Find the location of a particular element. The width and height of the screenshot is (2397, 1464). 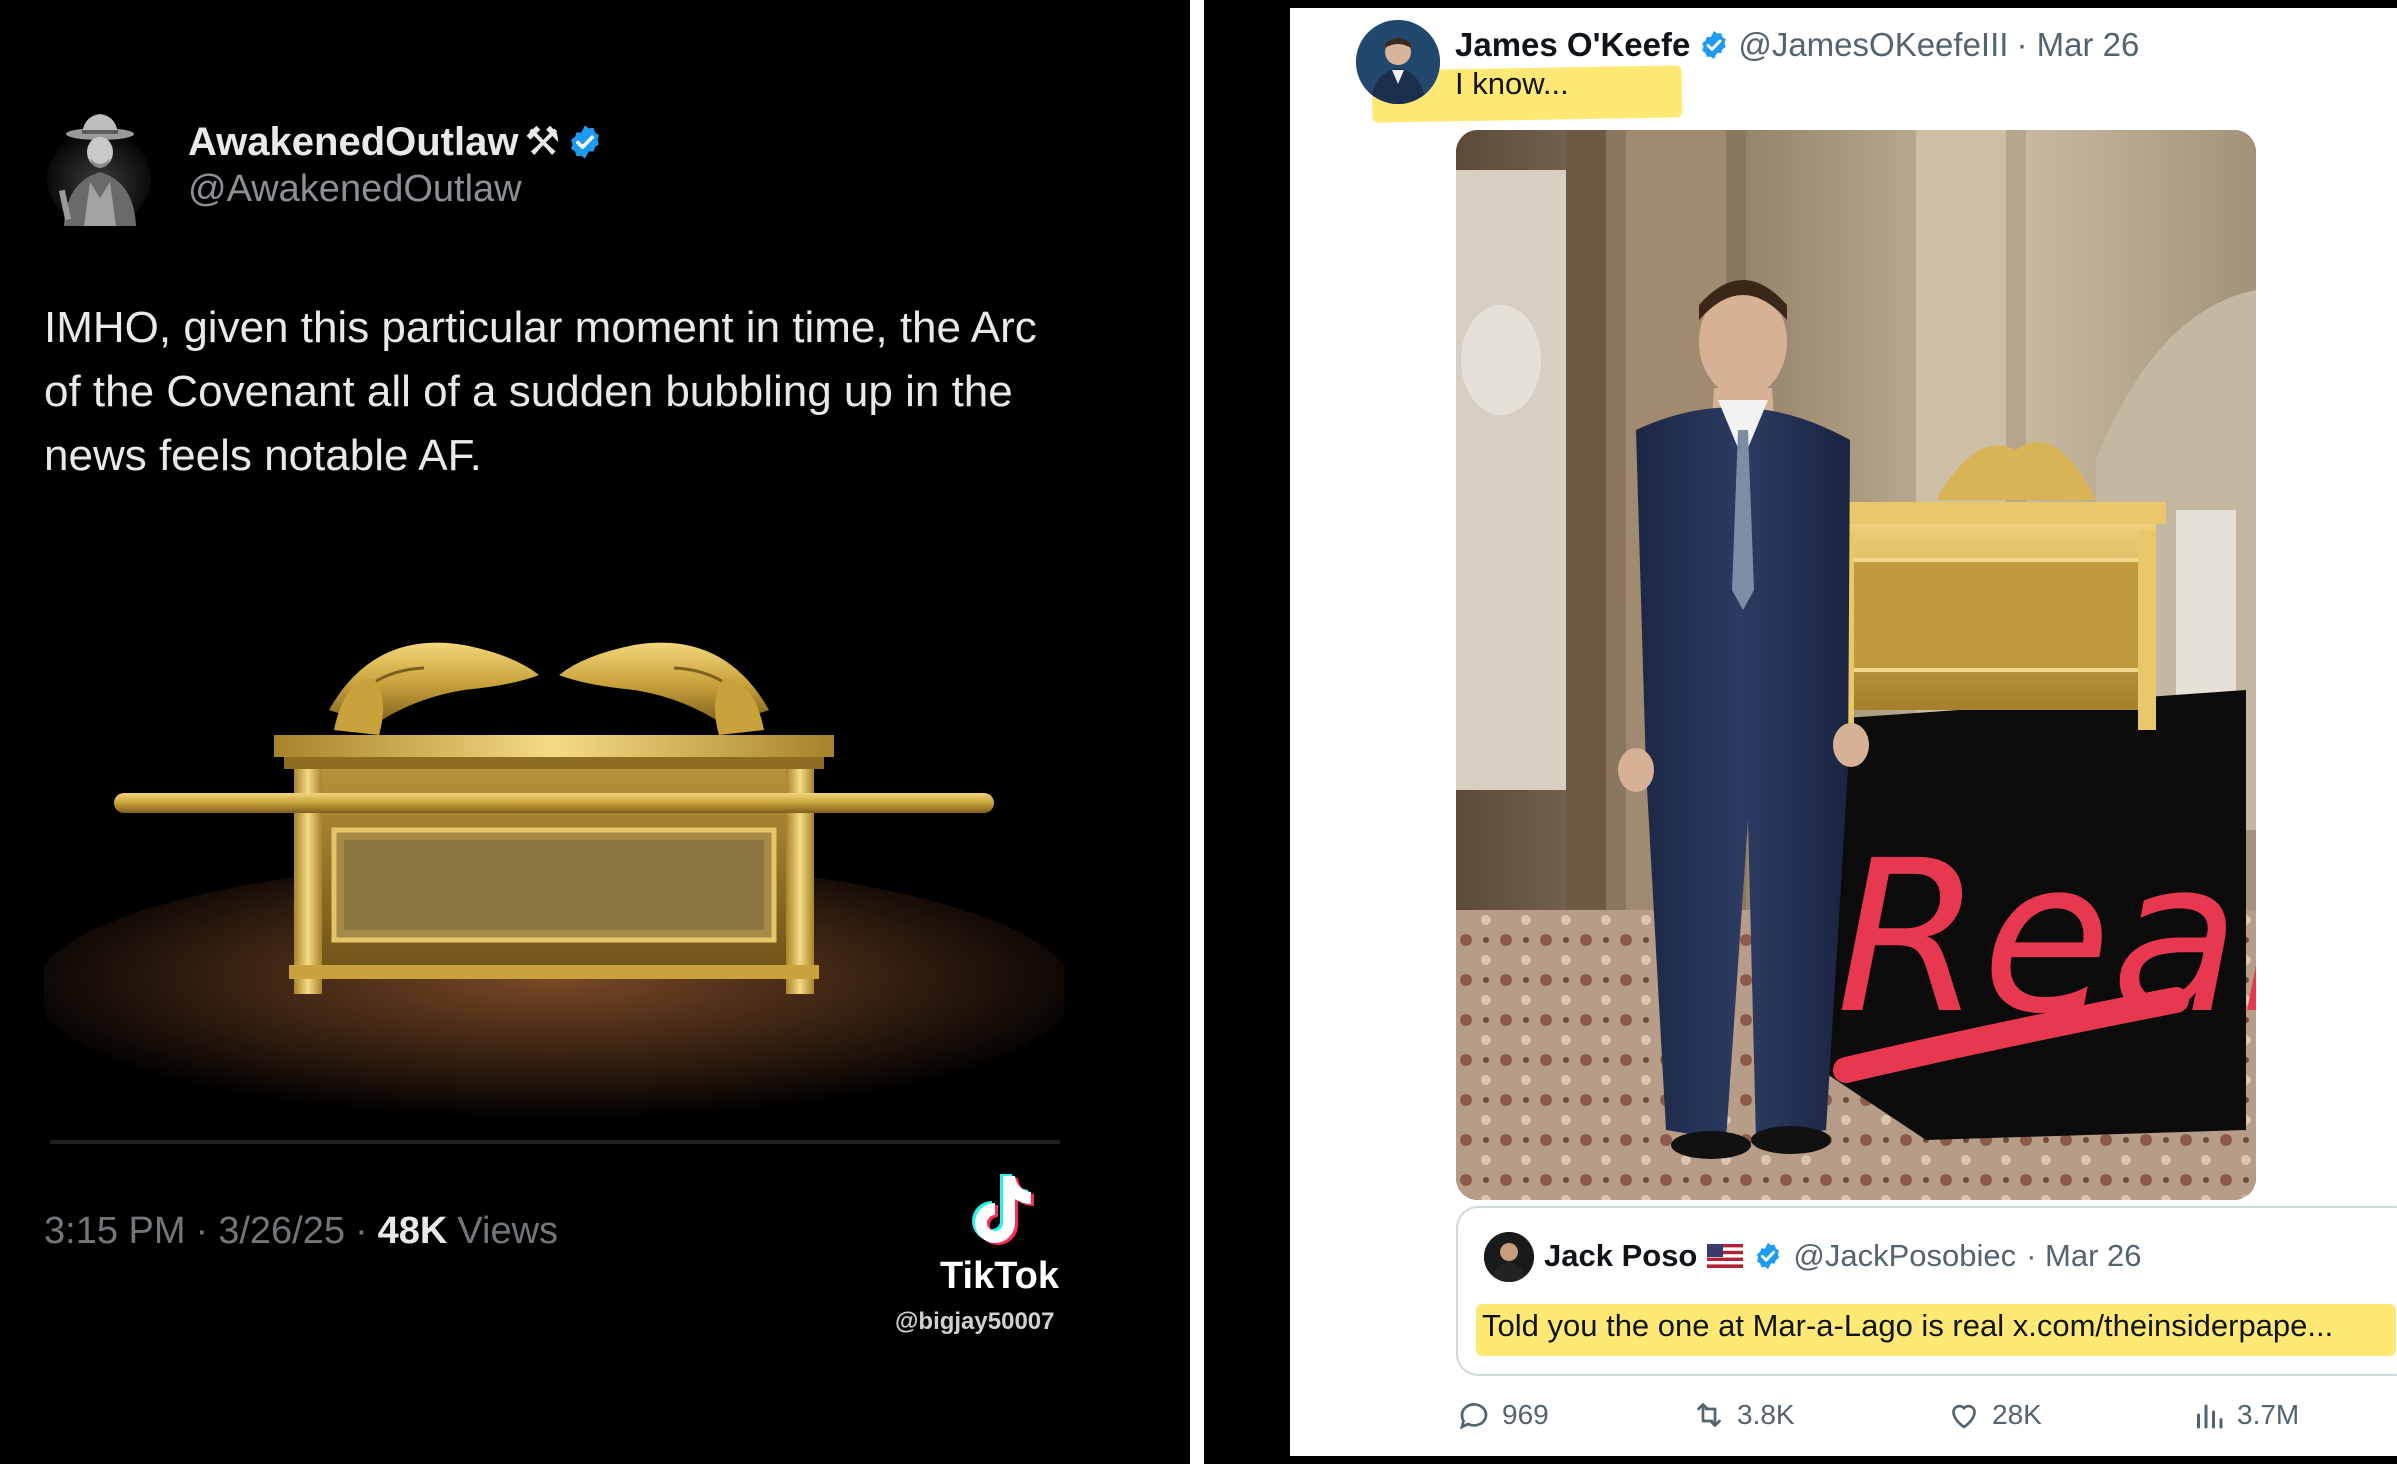

repost-icon is located at coordinates (1709, 1415).